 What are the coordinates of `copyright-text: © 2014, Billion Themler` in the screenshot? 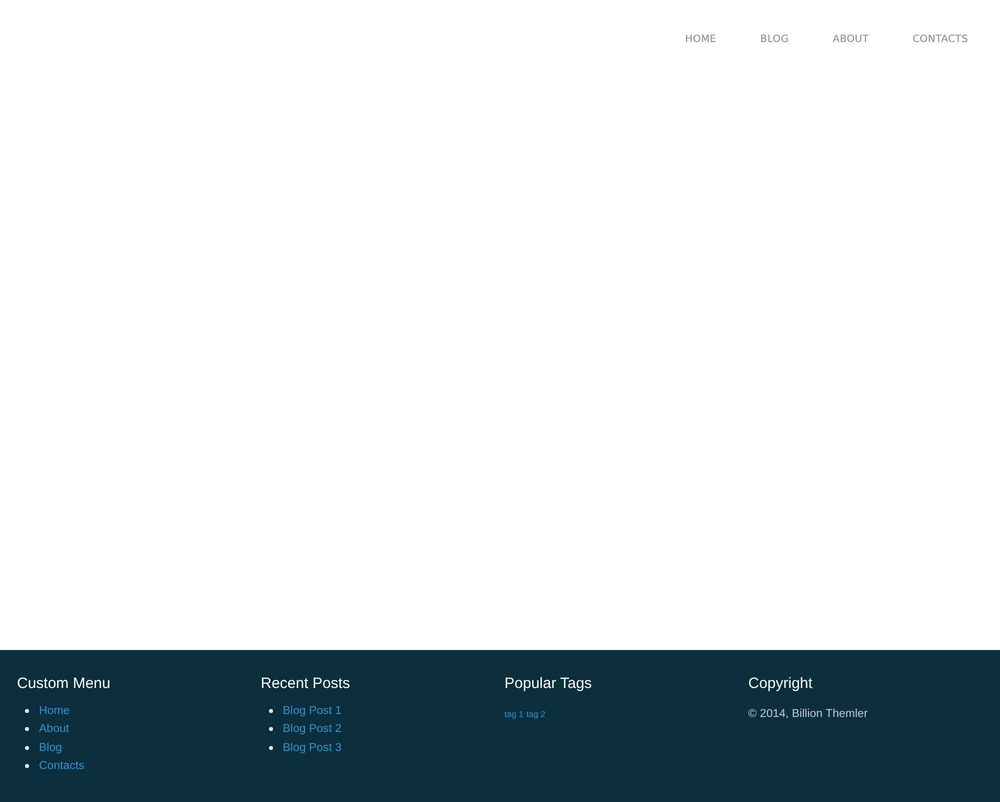 It's located at (808, 714).